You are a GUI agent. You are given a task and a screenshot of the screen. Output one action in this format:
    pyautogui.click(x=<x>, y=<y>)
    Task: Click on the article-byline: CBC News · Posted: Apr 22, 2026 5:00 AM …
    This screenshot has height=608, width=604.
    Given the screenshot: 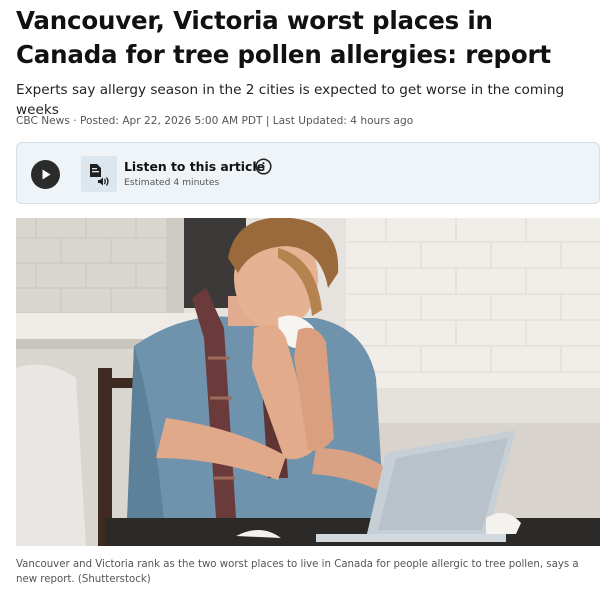 What is the action you would take?
    pyautogui.click(x=215, y=121)
    